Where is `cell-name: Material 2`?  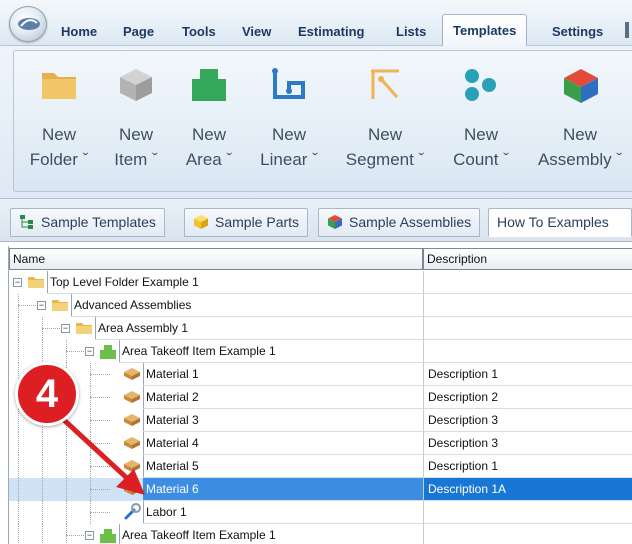
cell-name: Material 2 is located at coordinates (283, 397).